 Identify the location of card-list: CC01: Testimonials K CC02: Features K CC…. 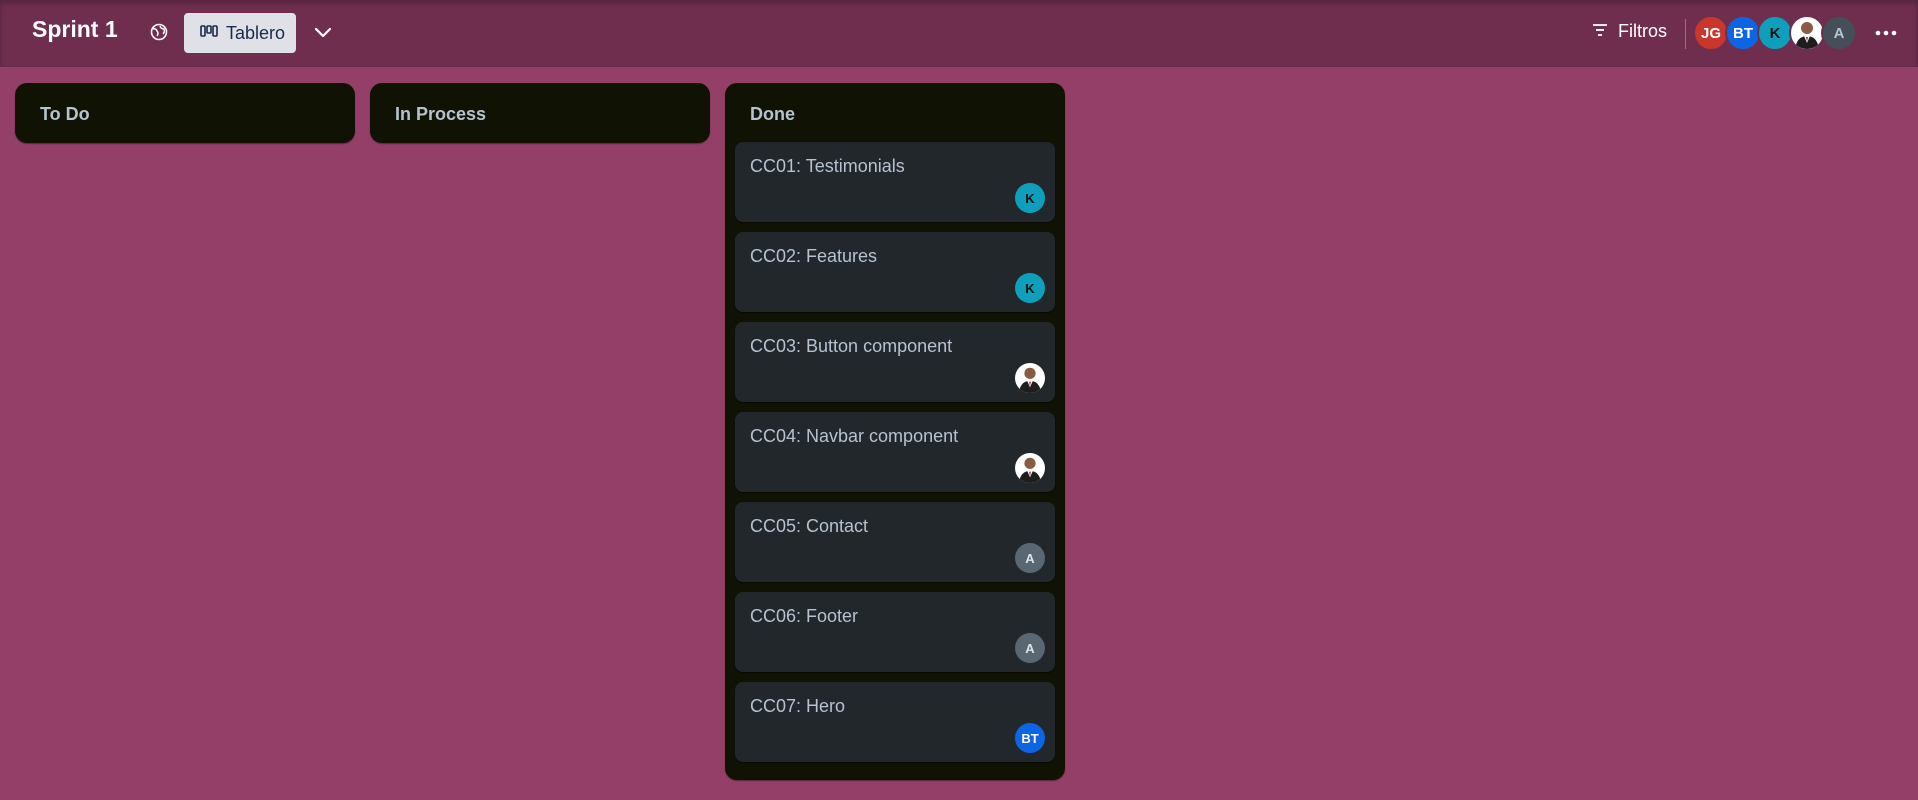
(895, 461).